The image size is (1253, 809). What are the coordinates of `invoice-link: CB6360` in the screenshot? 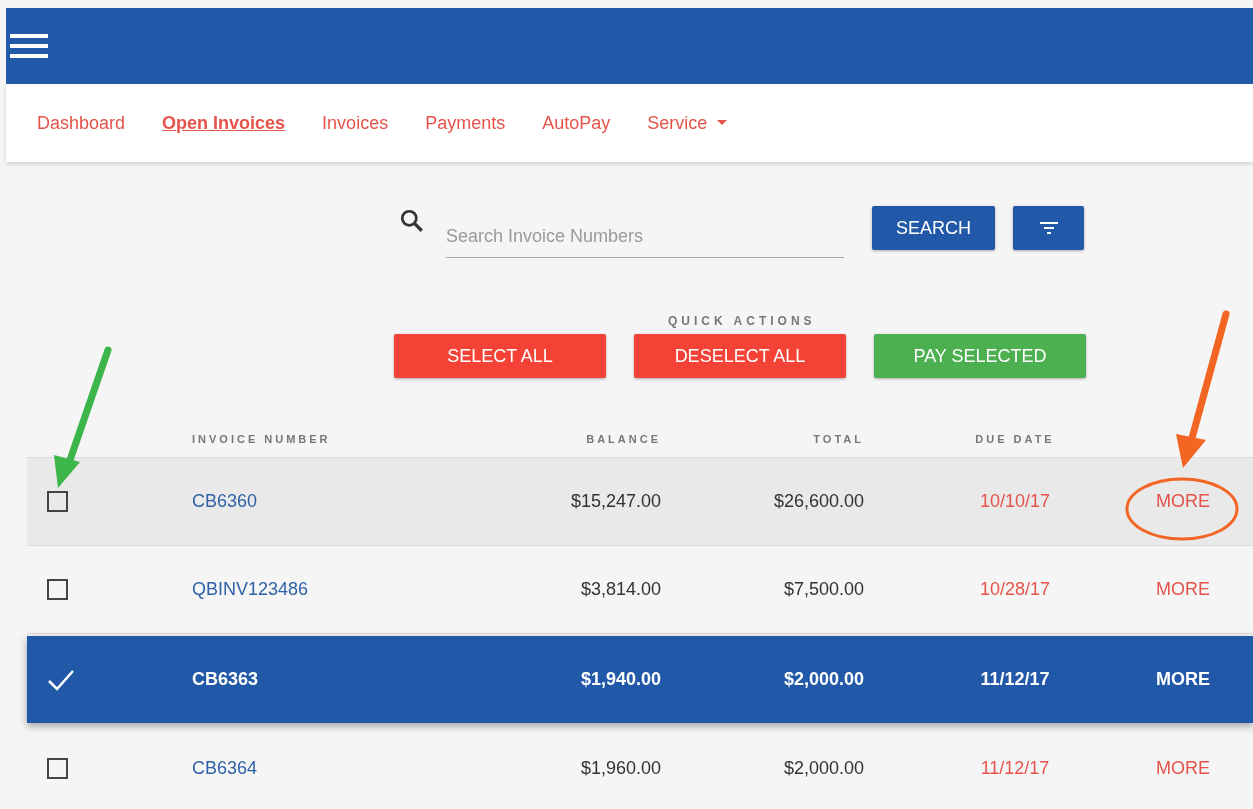 It's located at (342, 501).